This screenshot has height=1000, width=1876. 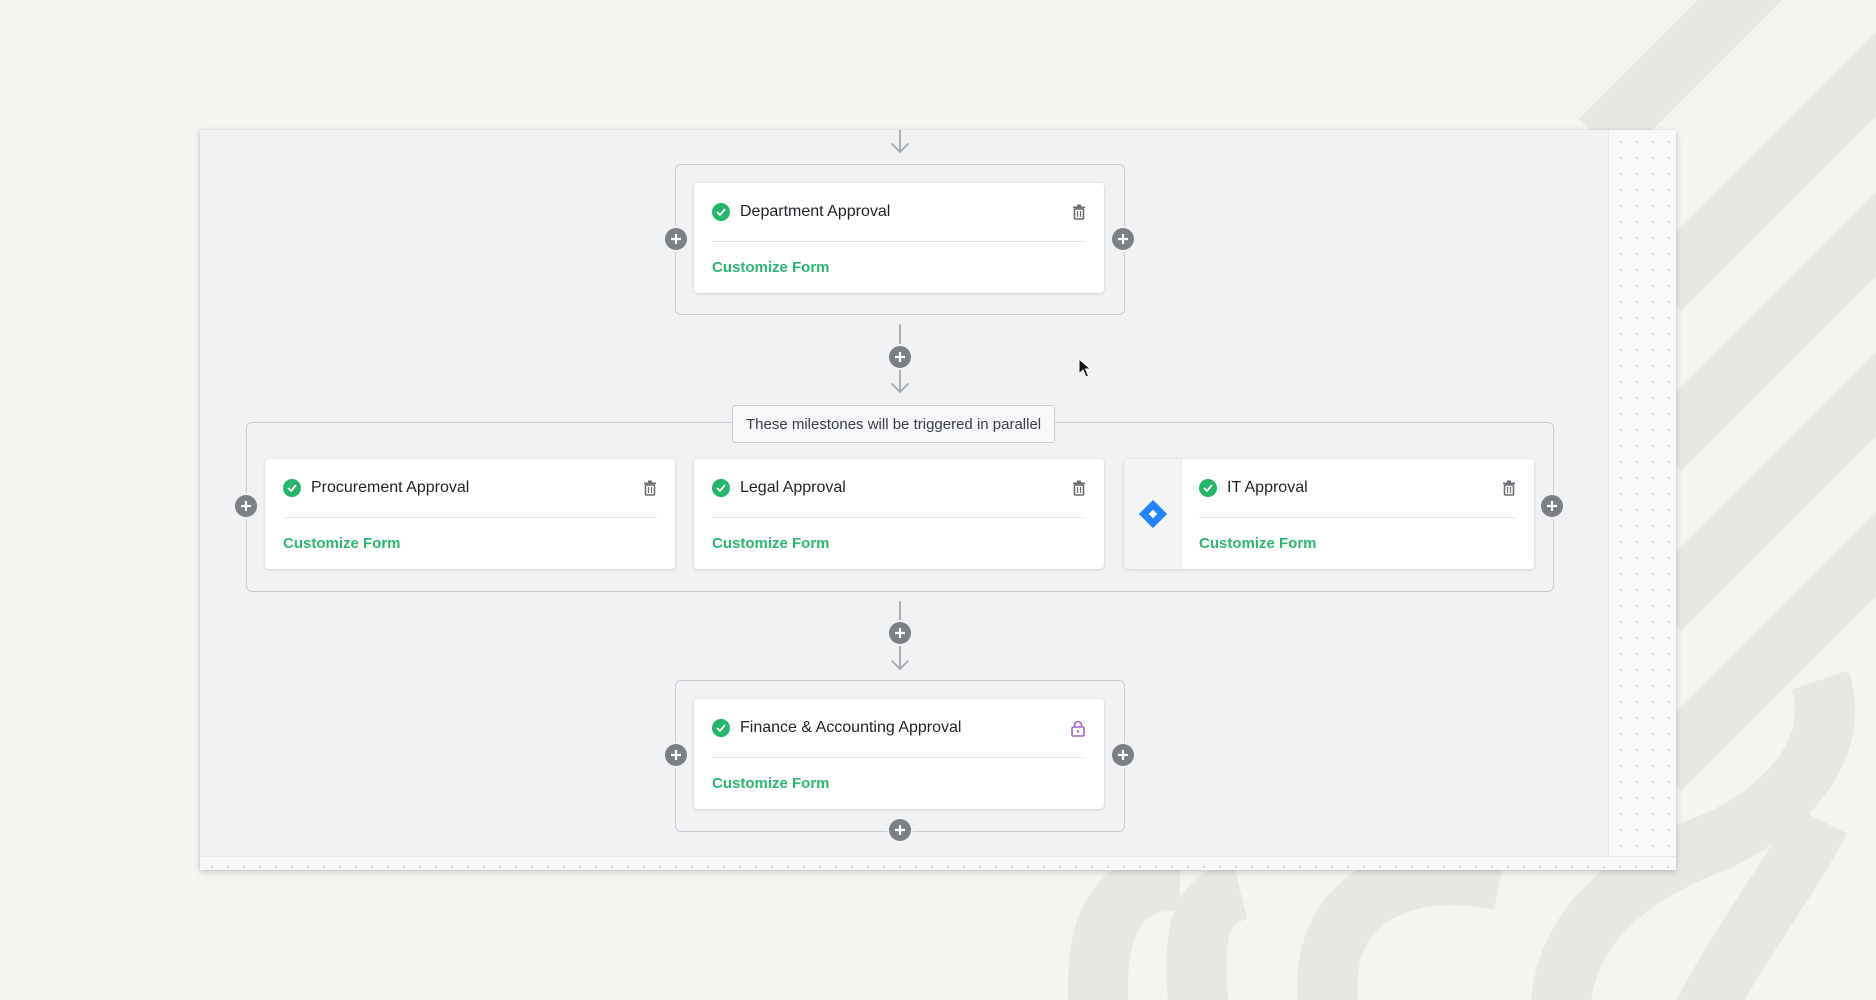 I want to click on card-header: Legal Approval, so click(x=899, y=488).